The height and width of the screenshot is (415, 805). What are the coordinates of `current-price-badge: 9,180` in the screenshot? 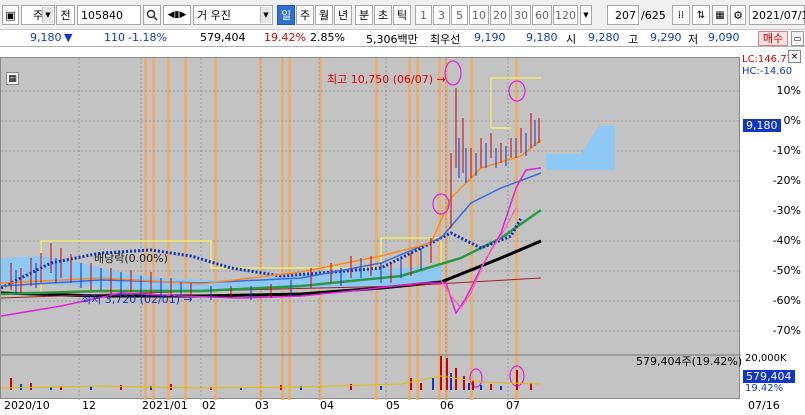 It's located at (762, 125).